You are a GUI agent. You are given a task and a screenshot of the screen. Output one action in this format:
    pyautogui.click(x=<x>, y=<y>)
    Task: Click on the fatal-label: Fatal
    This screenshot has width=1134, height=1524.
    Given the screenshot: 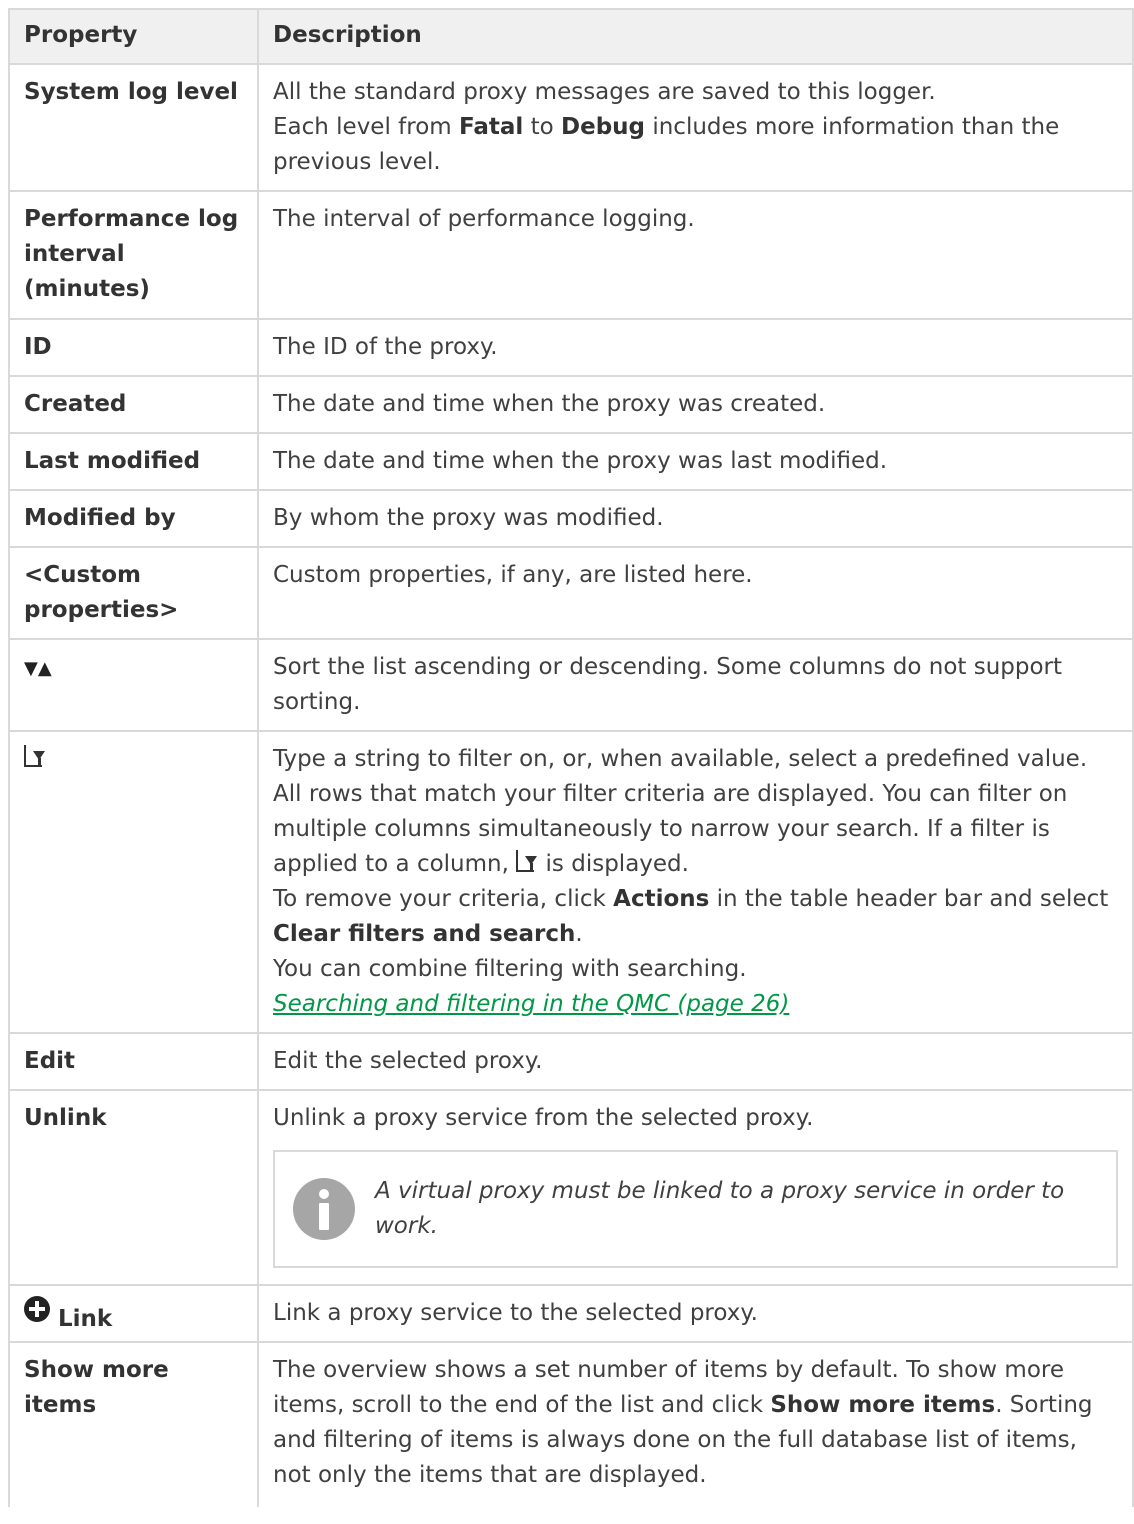 What is the action you would take?
    pyautogui.click(x=491, y=127)
    